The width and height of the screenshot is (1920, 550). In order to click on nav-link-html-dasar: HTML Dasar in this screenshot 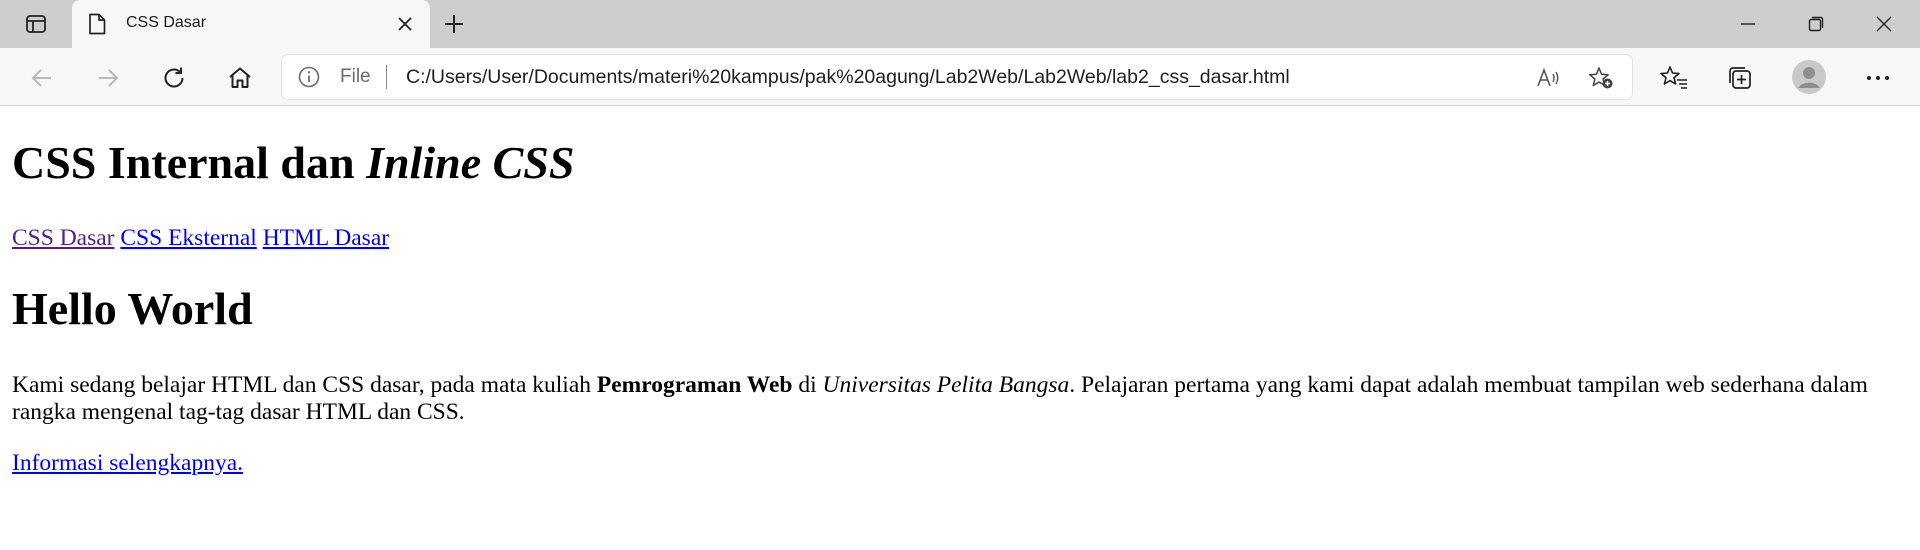, I will do `click(326, 238)`.